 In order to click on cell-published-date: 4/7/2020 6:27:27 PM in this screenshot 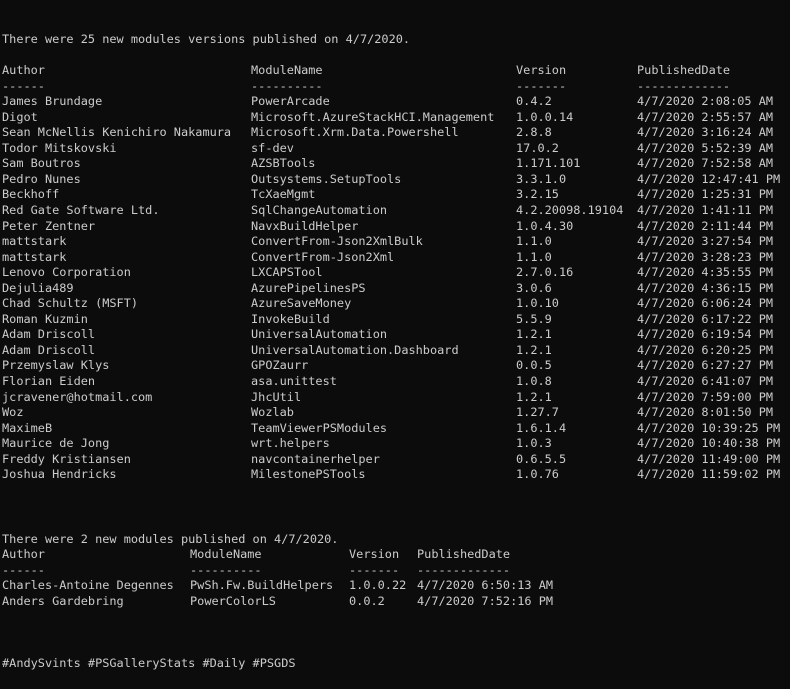, I will do `click(705, 365)`.